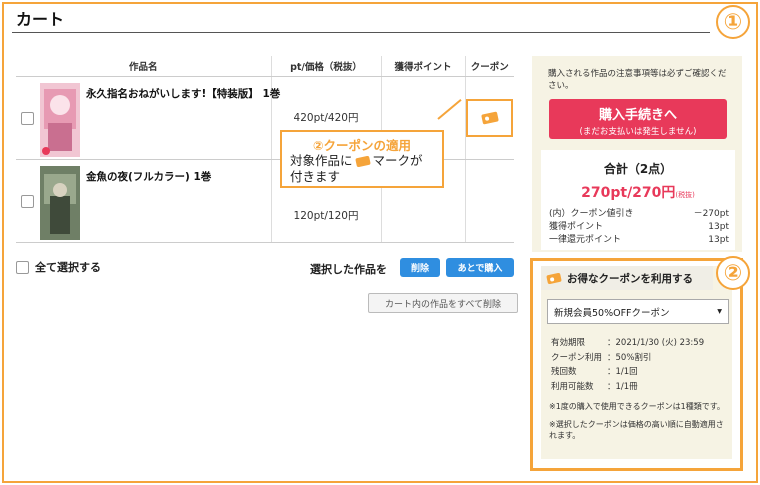 This screenshot has width=760, height=485. Describe the element at coordinates (622, 386) in the screenshot. I see `detail-value: ：1/1冊` at that location.